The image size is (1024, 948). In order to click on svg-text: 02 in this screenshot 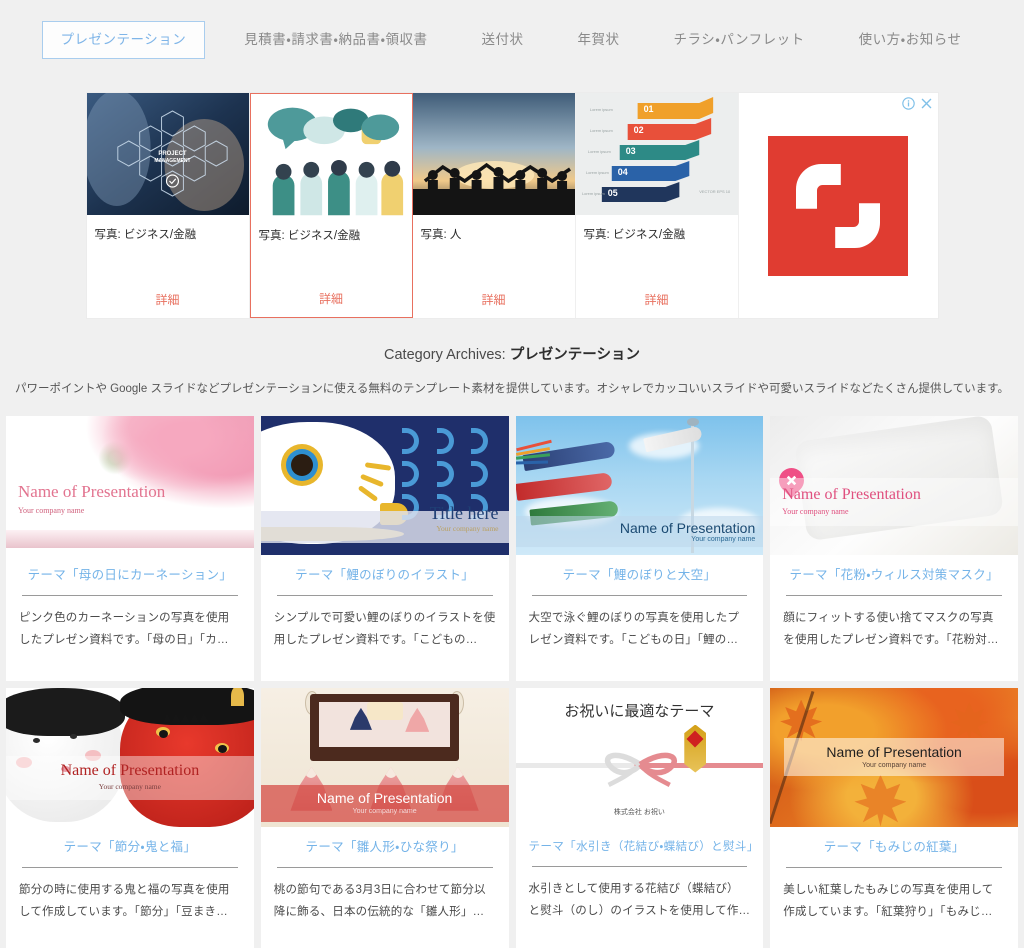, I will do `click(638, 130)`.